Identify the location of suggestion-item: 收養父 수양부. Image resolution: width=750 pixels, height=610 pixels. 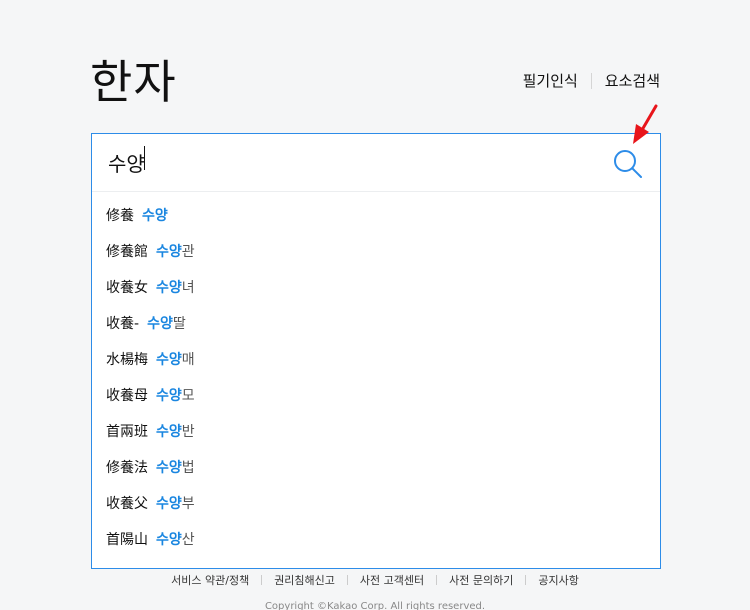
(376, 504).